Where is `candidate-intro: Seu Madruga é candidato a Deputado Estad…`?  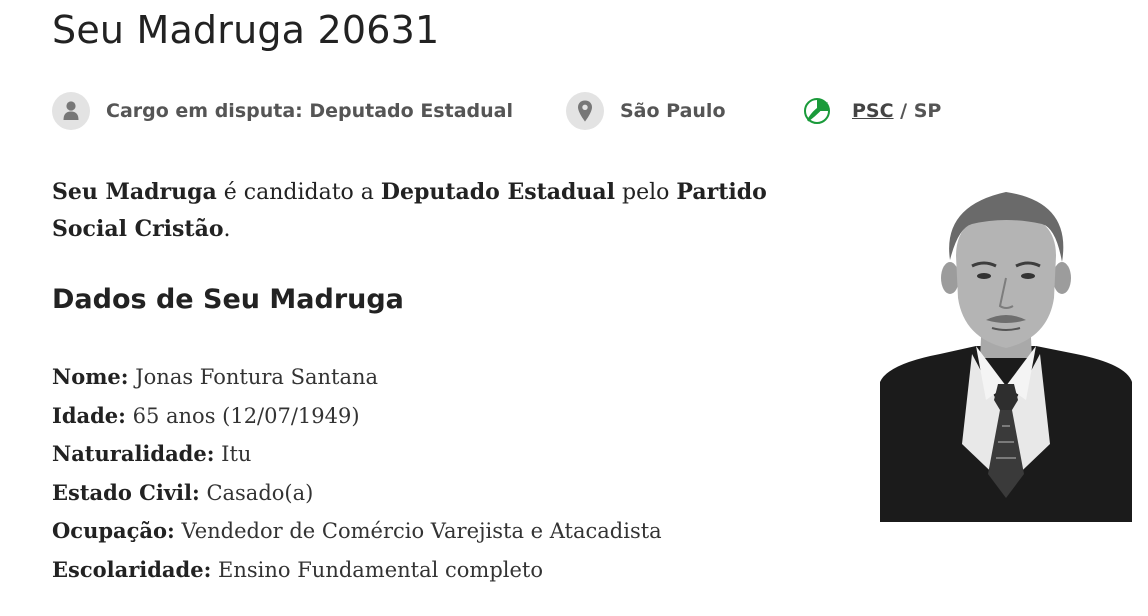 candidate-intro: Seu Madruga é candidato a Deputado Estad… is located at coordinates (432, 211).